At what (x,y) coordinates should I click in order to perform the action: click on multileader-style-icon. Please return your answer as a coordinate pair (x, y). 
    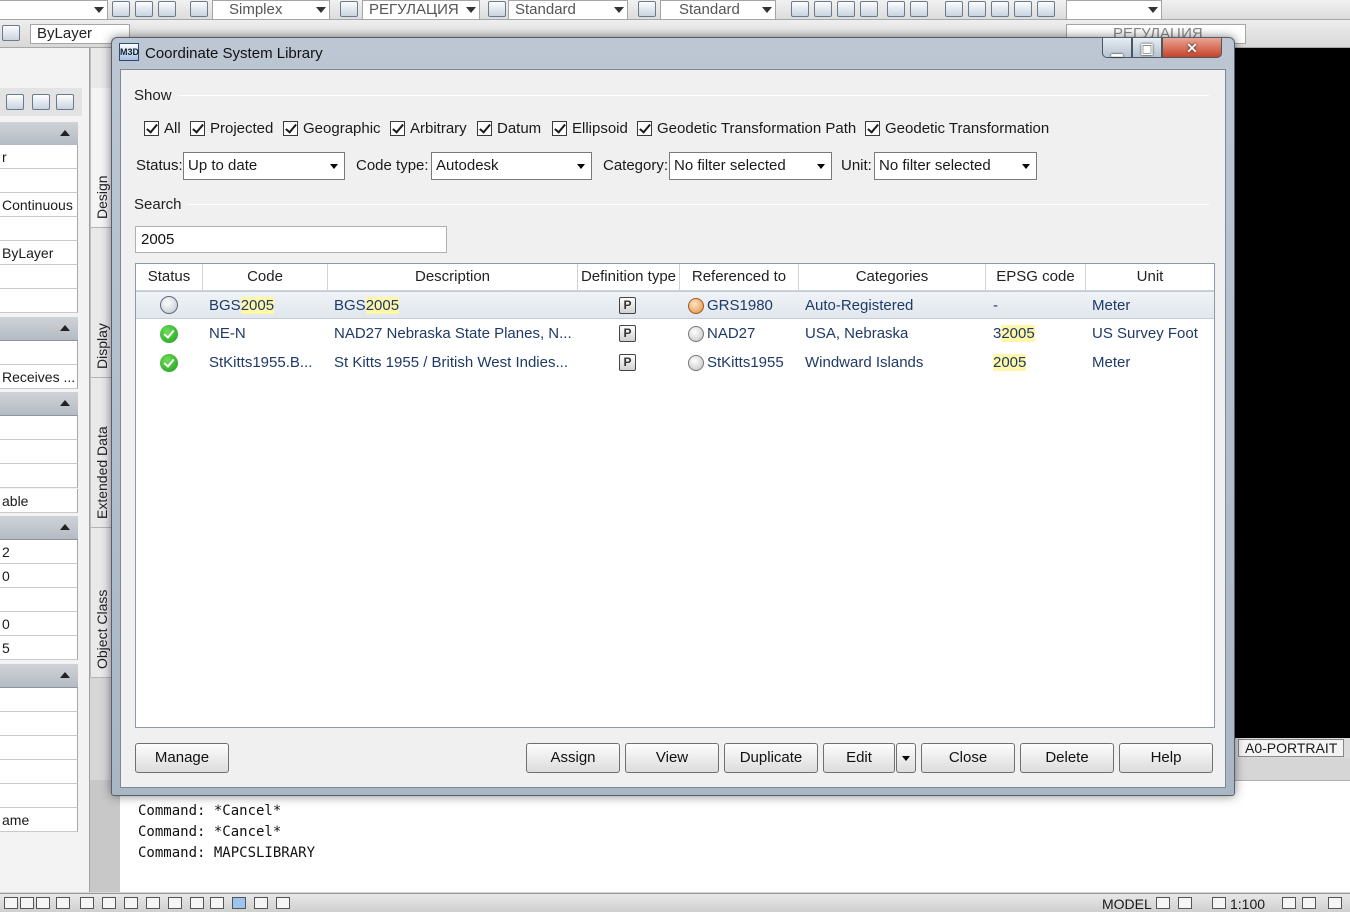
    Looking at the image, I should click on (647, 9).